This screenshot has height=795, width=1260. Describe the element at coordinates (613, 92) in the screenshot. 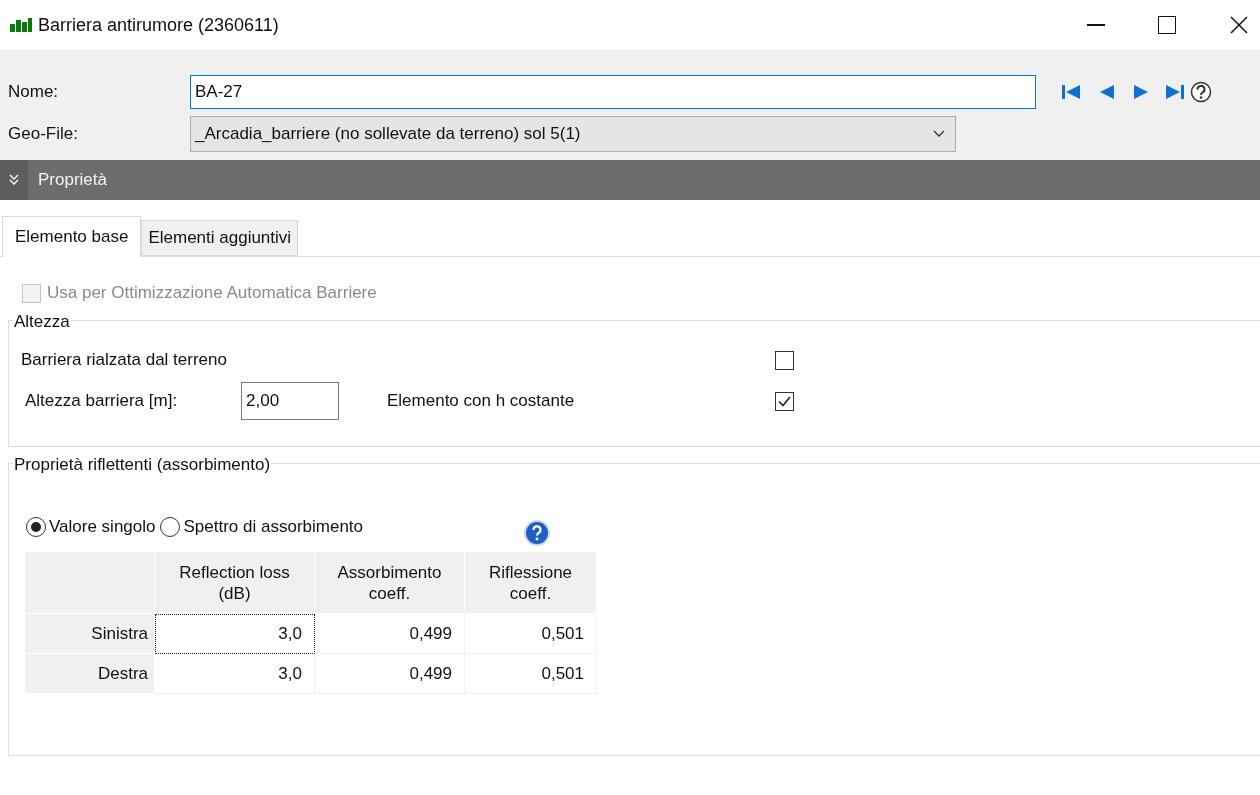

I see `name-field: BA-27` at that location.